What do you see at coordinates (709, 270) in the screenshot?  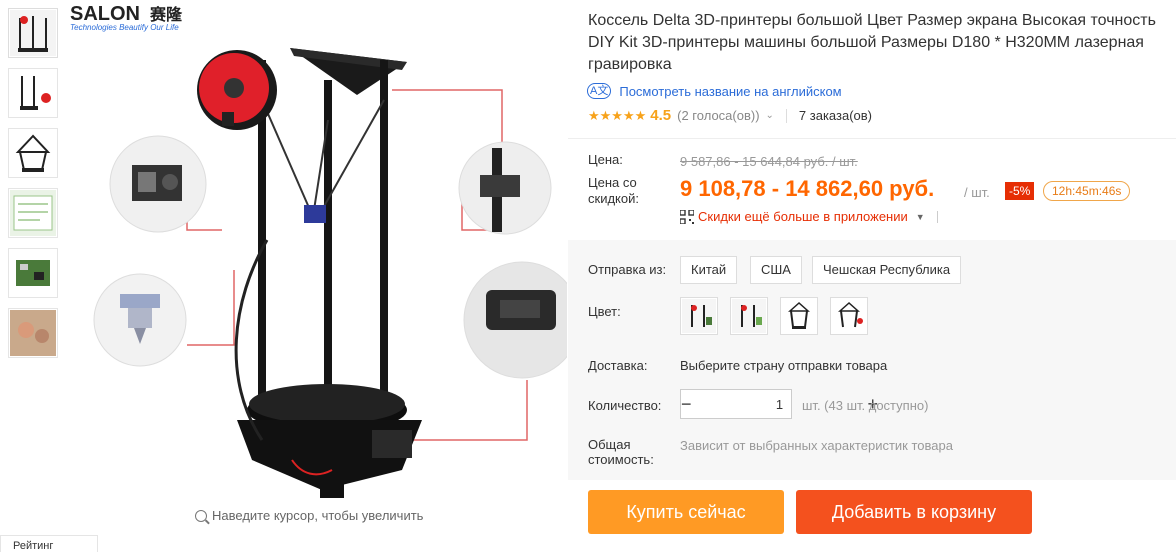 I see `ship-from-china-button: Китай` at bounding box center [709, 270].